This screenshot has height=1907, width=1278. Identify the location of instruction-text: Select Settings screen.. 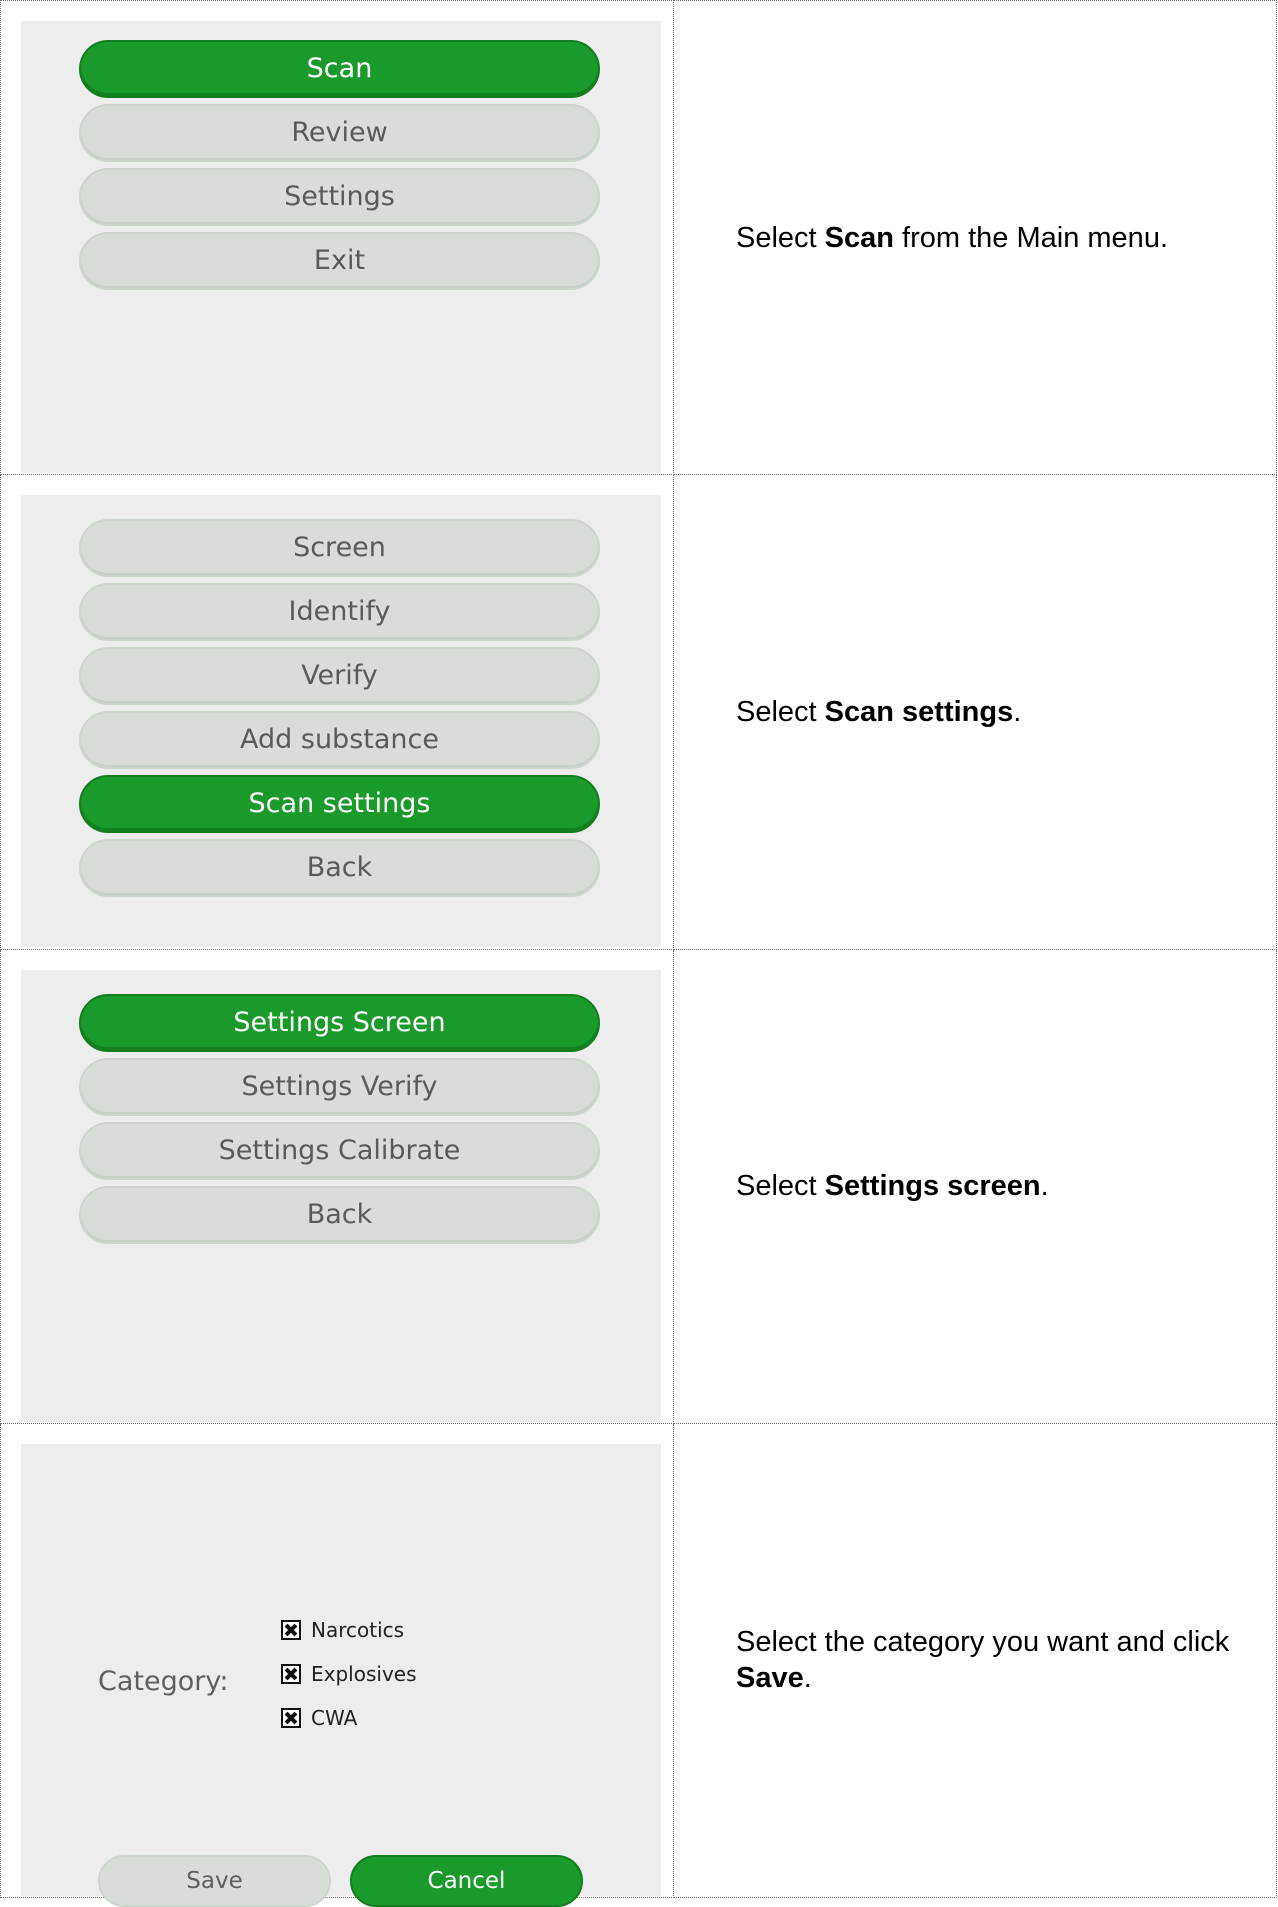
(975, 1186).